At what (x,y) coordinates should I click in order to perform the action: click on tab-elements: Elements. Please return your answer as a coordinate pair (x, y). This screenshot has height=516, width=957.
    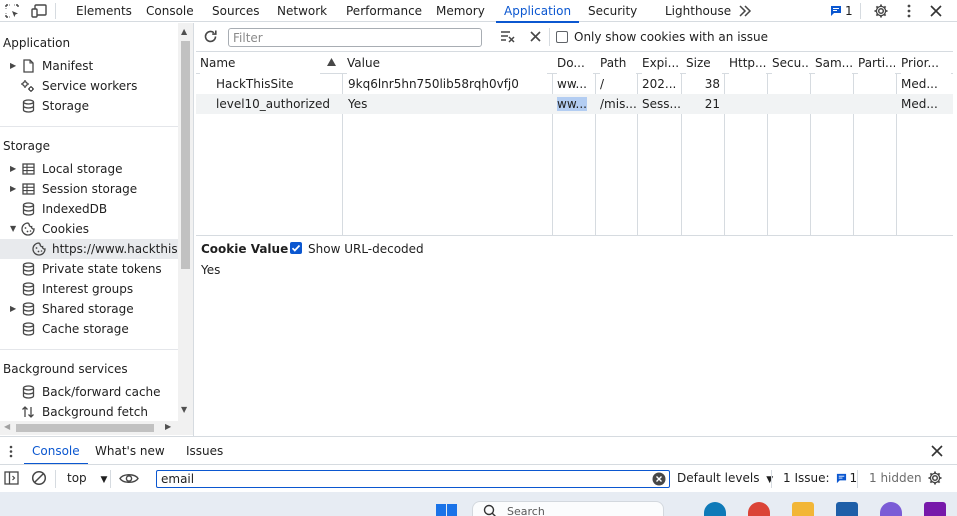
    Looking at the image, I should click on (104, 11).